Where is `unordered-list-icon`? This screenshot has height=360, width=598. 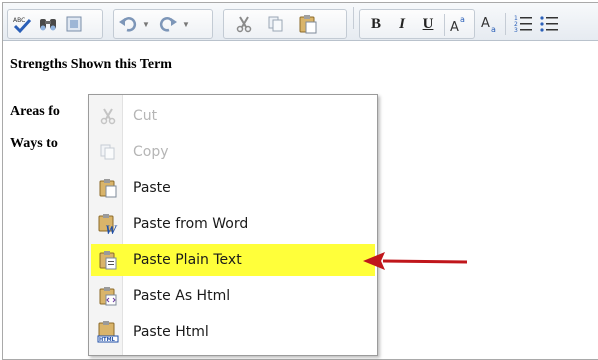
unordered-list-icon is located at coordinates (549, 24).